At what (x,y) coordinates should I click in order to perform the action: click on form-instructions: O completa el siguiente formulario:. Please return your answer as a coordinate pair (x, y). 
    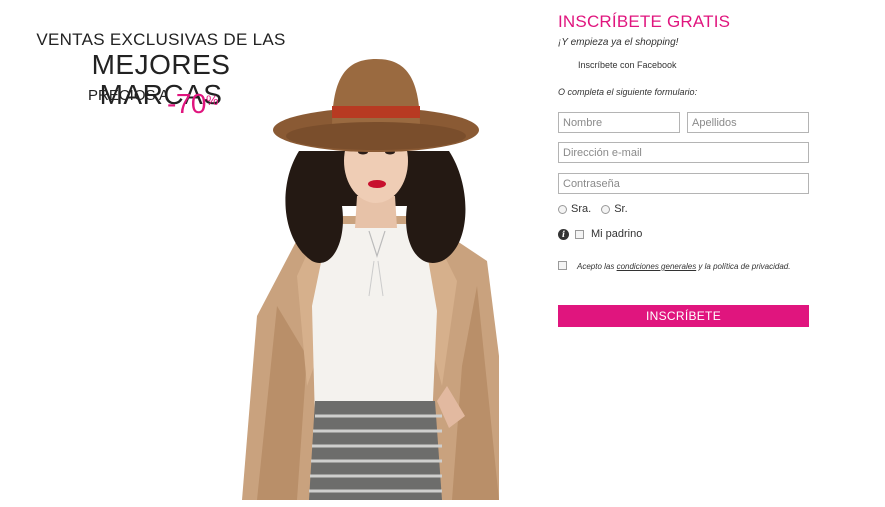
    Looking at the image, I should click on (628, 92).